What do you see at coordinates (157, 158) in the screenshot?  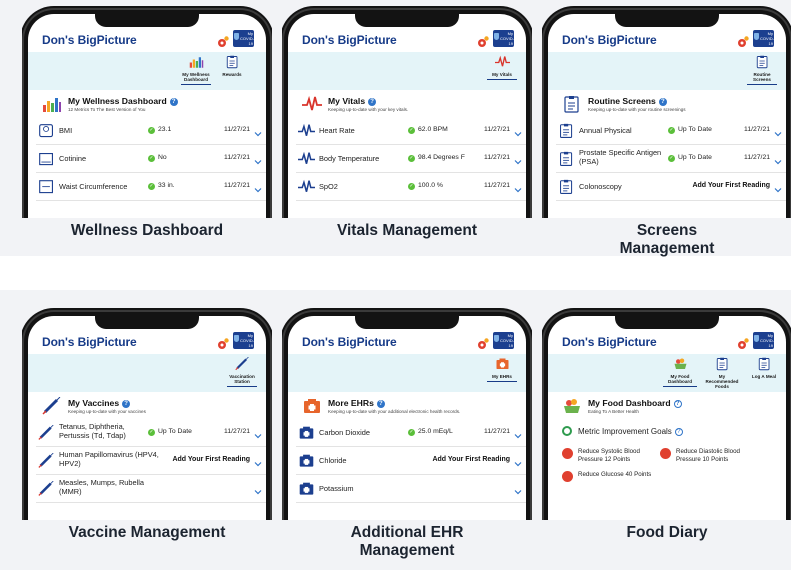 I see `metric-status: No` at bounding box center [157, 158].